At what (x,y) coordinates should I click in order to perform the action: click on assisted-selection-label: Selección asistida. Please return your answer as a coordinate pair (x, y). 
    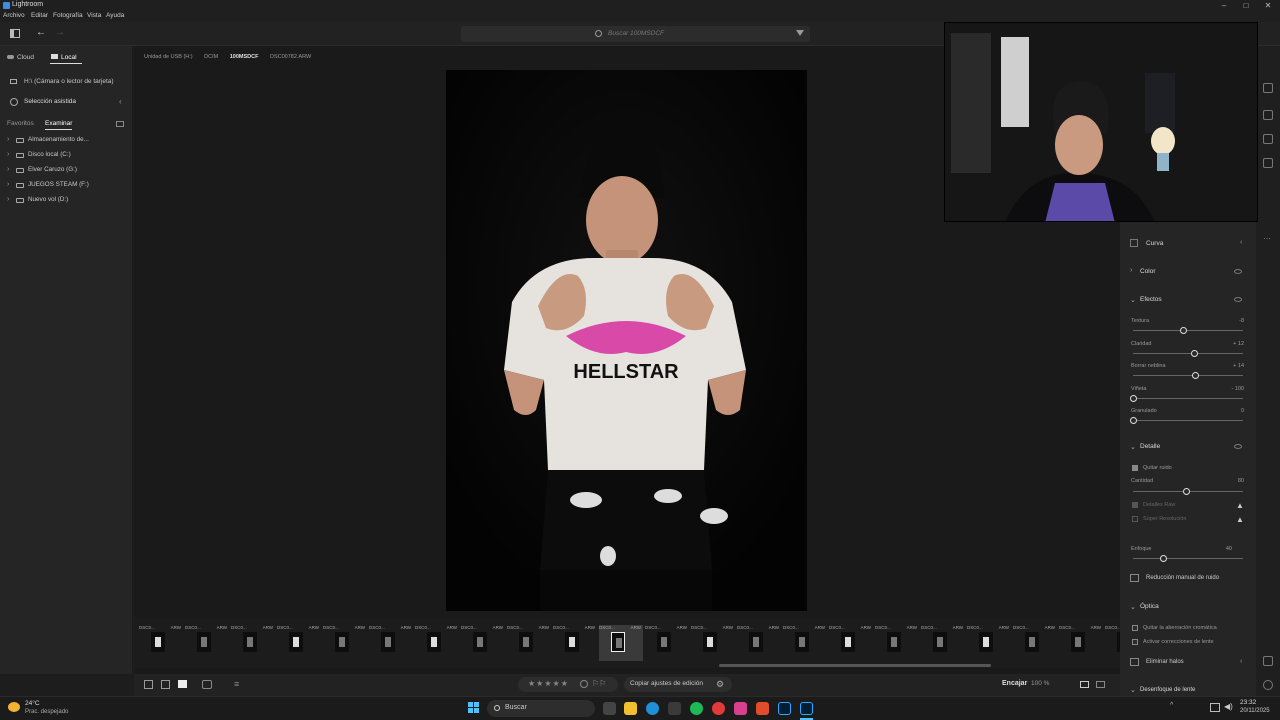
    Looking at the image, I should click on (50, 101).